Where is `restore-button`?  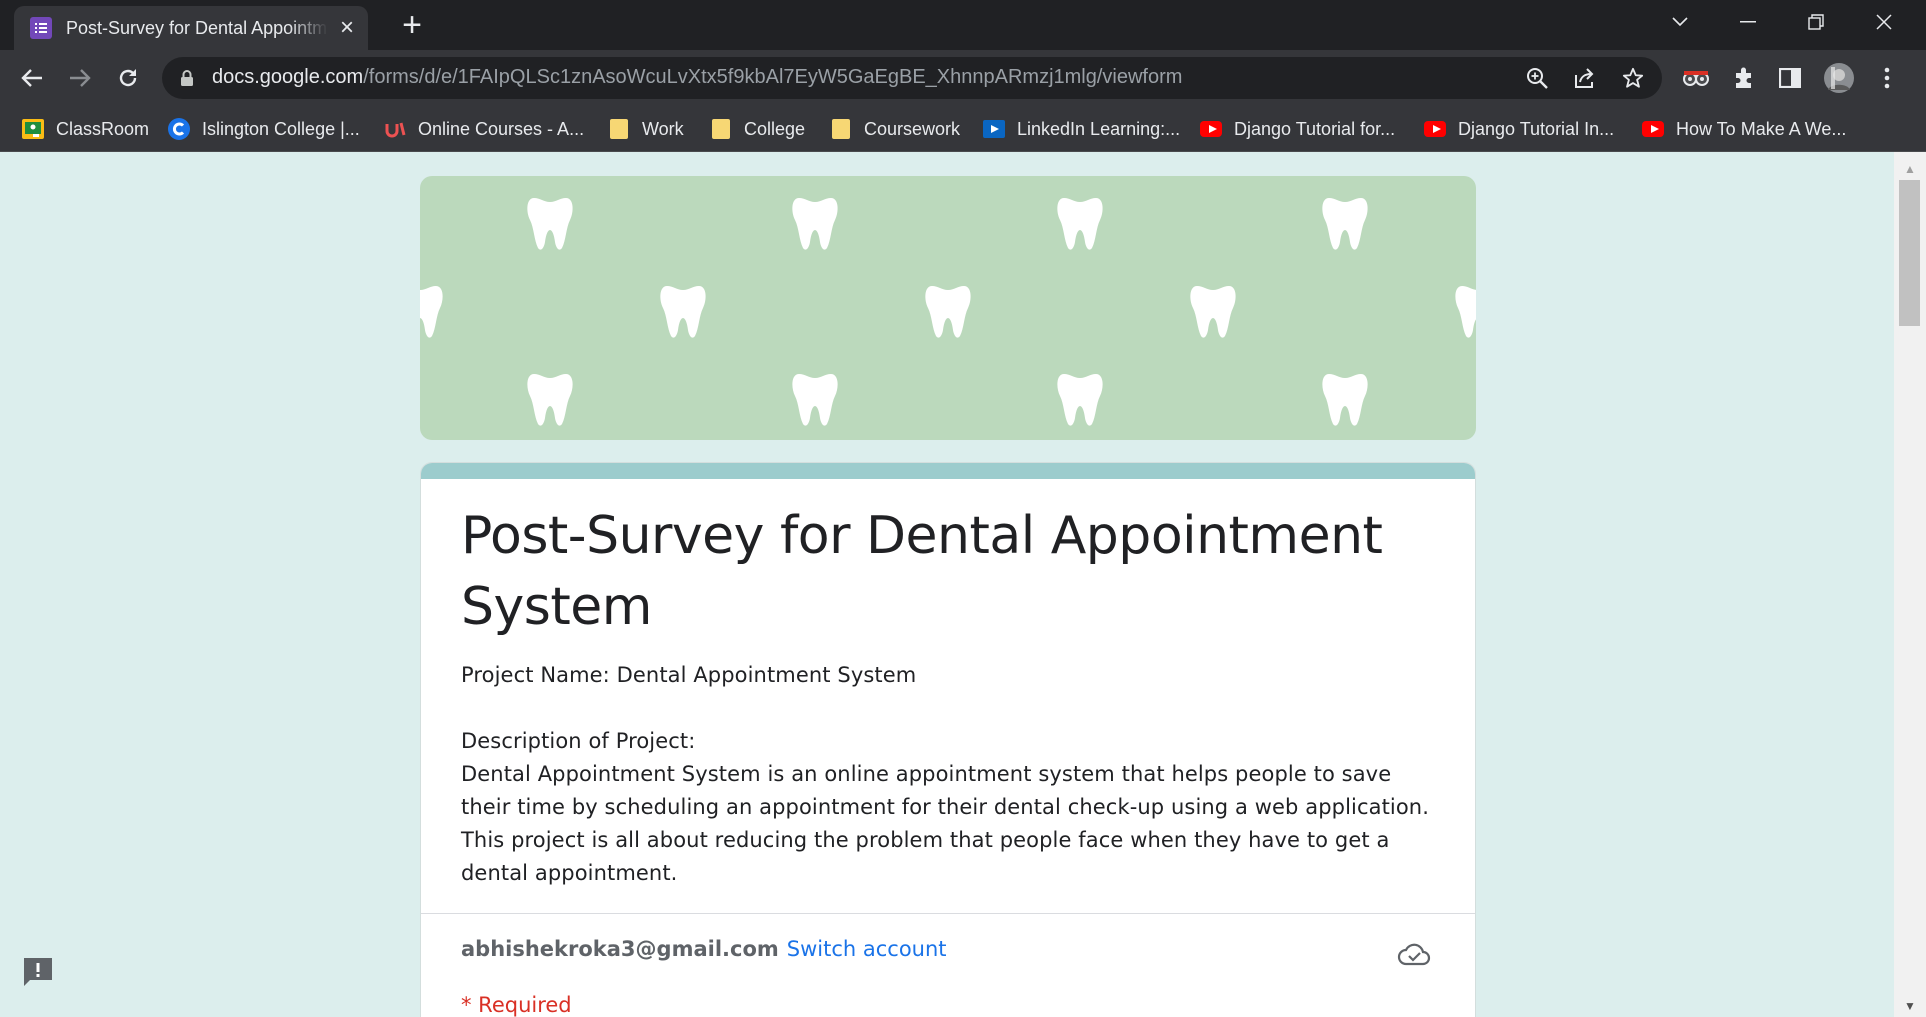
restore-button is located at coordinates (1816, 22).